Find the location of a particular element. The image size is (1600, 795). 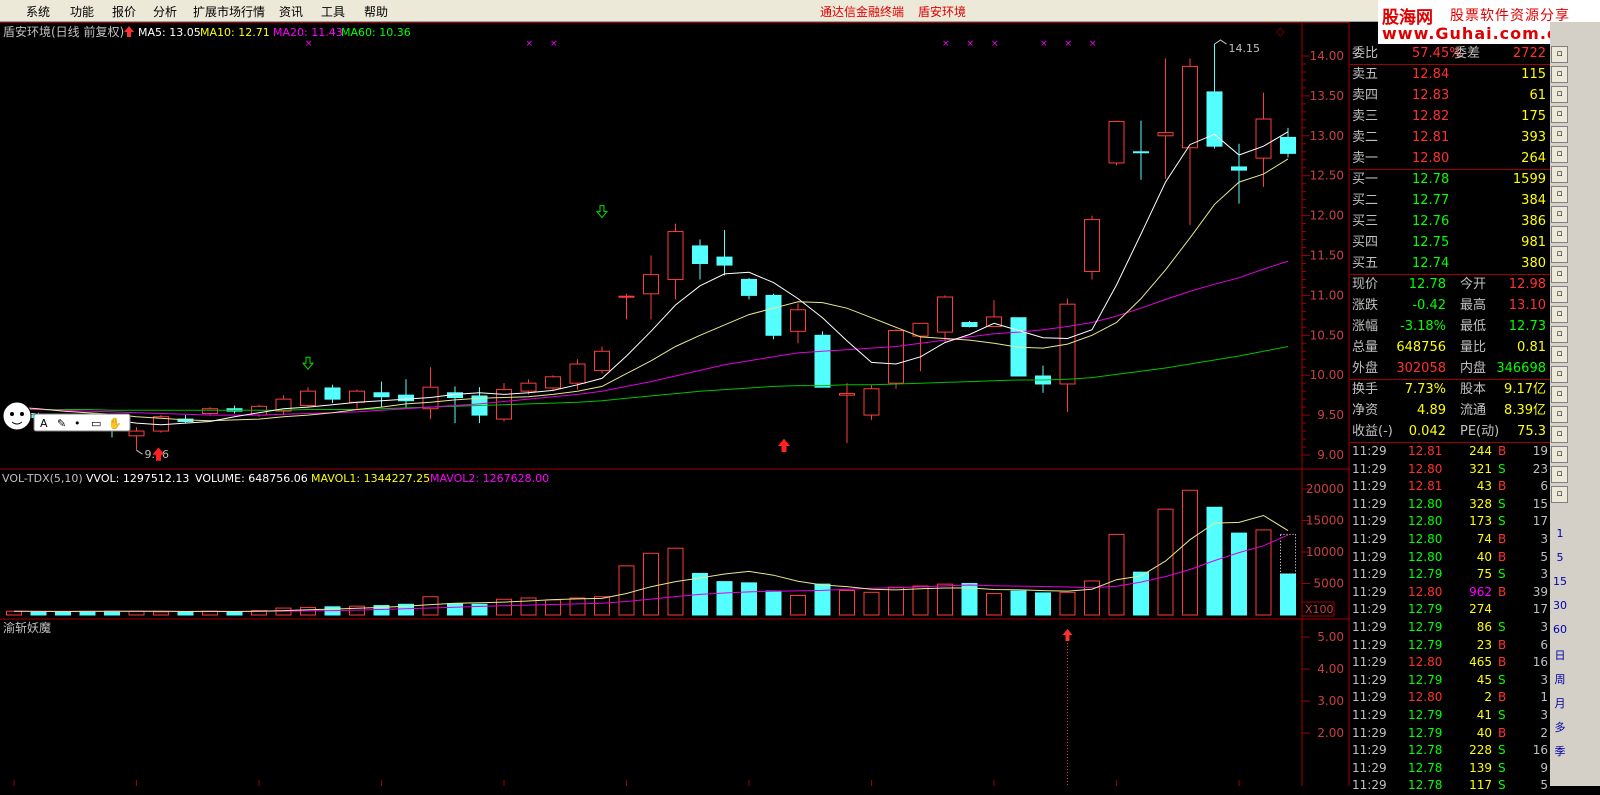

volume: 393 is located at coordinates (1533, 137).